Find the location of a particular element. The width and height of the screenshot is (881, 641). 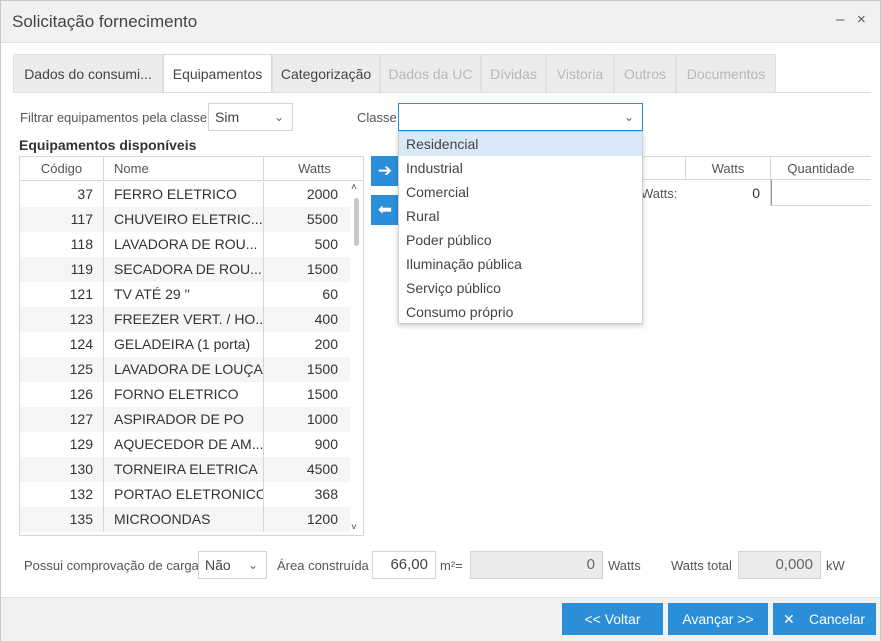

arrow-left-icon: ⬅ is located at coordinates (385, 209).